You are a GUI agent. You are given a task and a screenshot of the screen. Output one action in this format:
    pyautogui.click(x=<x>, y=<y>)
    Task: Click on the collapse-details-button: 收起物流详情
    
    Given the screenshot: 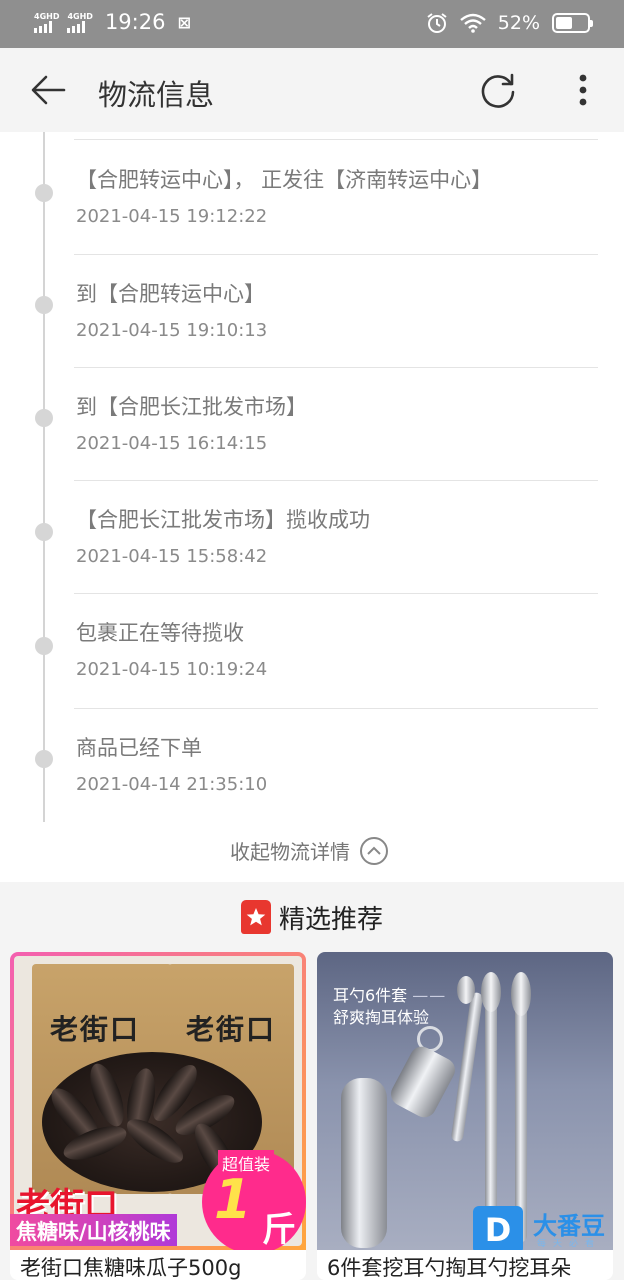 What is the action you would take?
    pyautogui.click(x=309, y=850)
    